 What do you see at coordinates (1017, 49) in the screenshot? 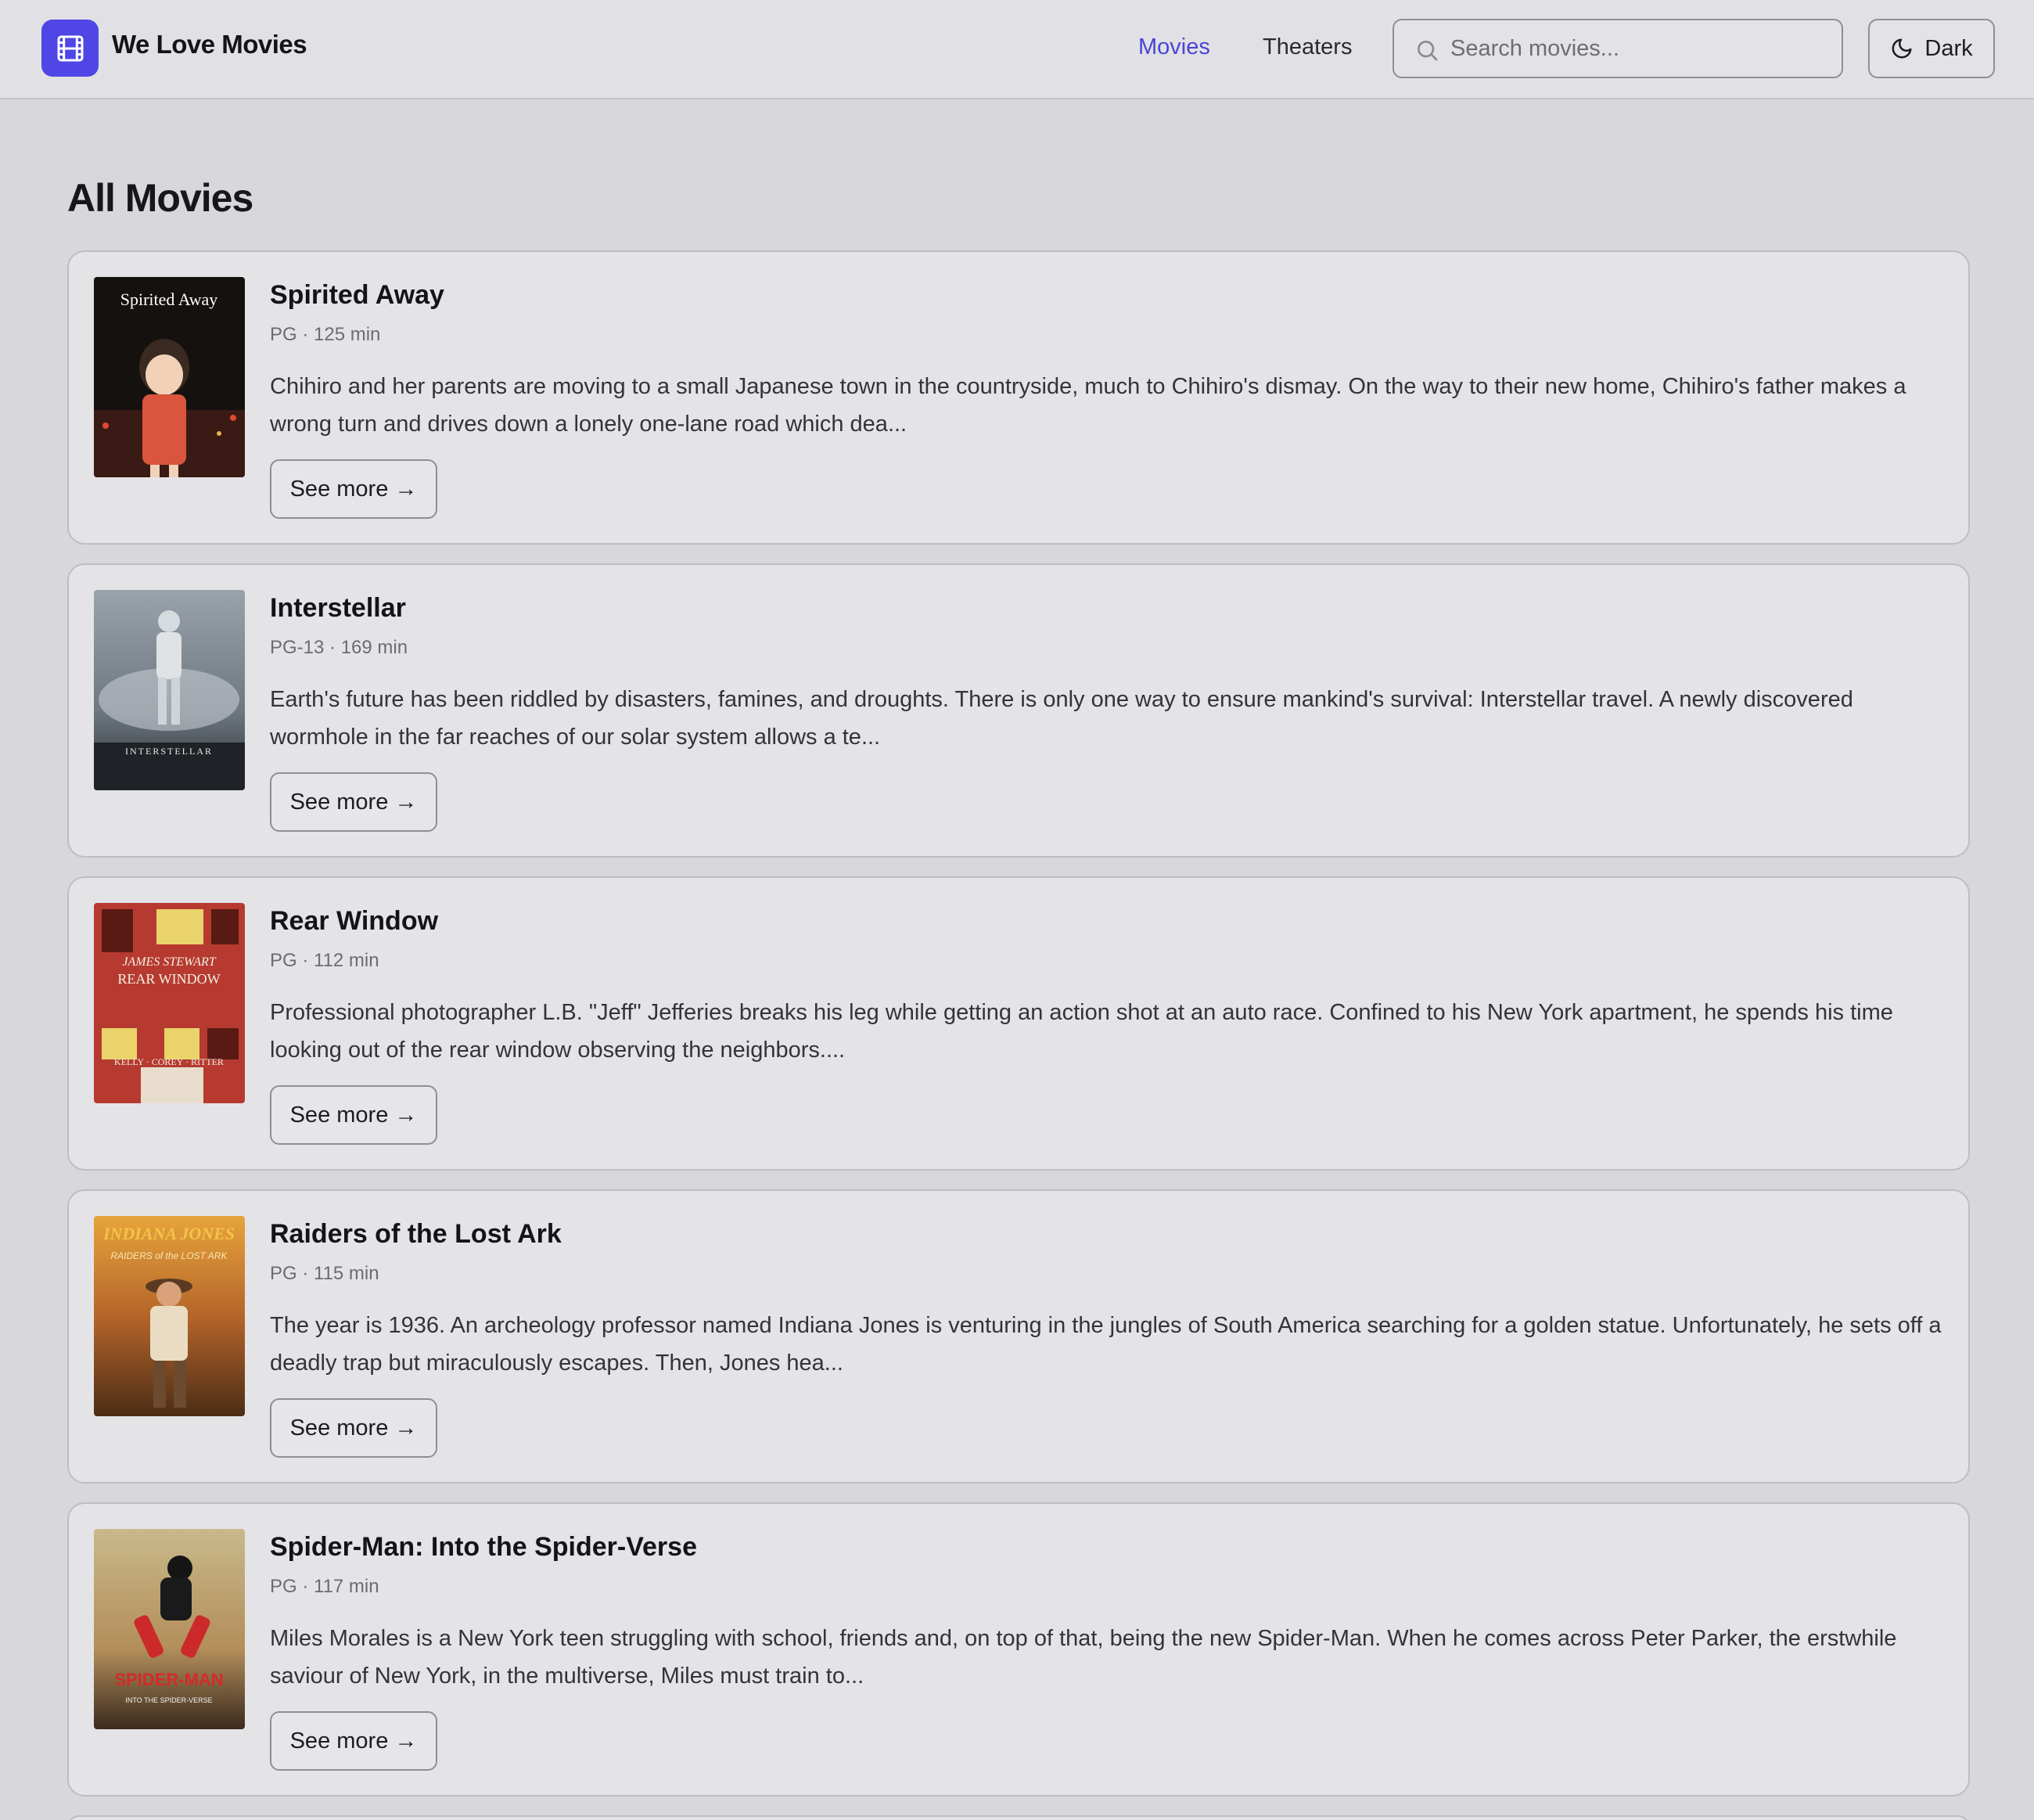
I see `top-navbar: We Love Movies Movies Theaters Dark` at bounding box center [1017, 49].